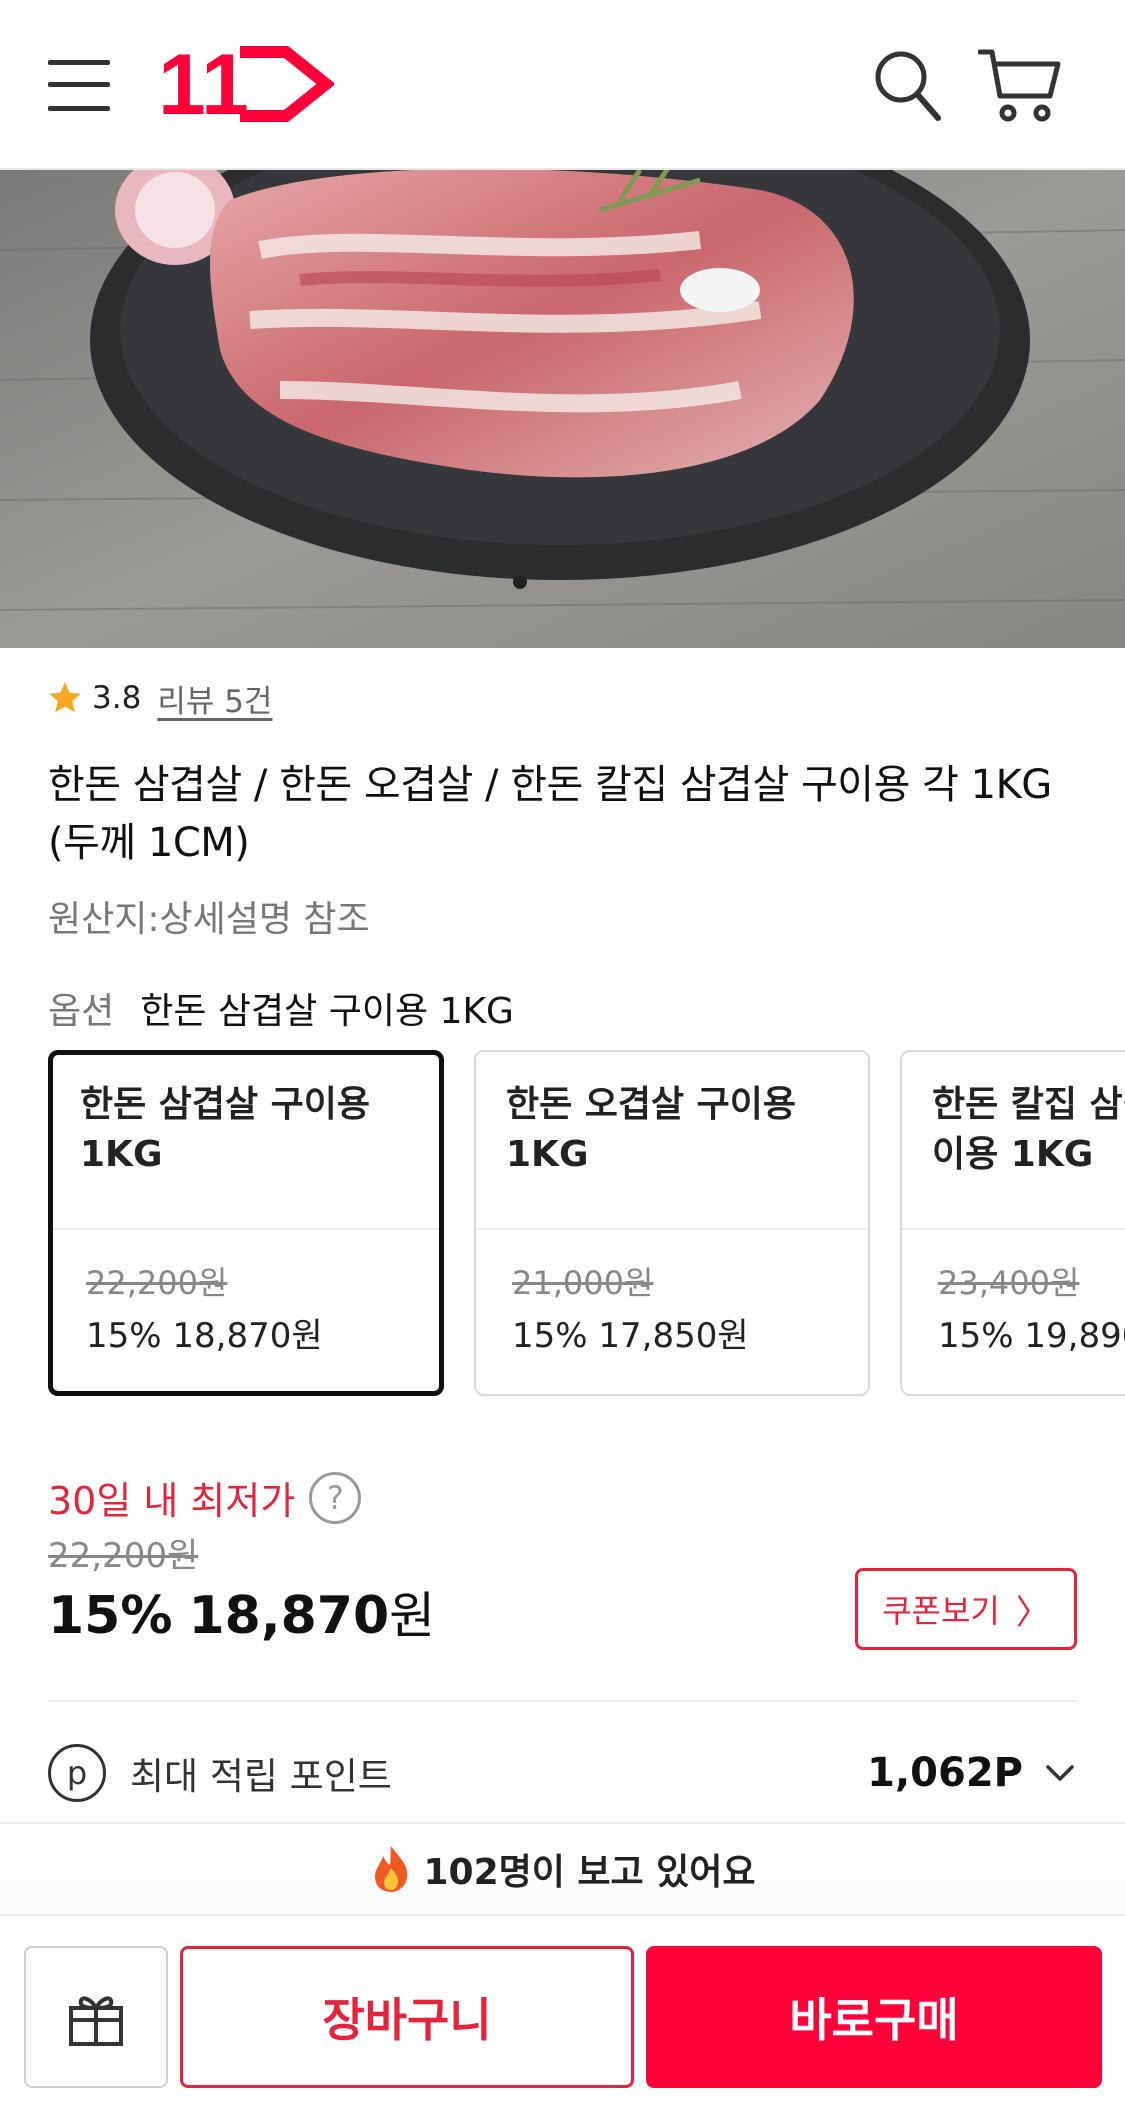 The height and width of the screenshot is (2113, 1125). I want to click on final-price: 15% 18,870 원, so click(241, 1612).